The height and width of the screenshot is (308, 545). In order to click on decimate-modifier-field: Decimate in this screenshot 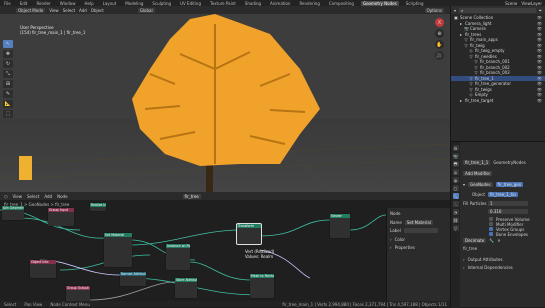, I will do `click(475, 240)`.